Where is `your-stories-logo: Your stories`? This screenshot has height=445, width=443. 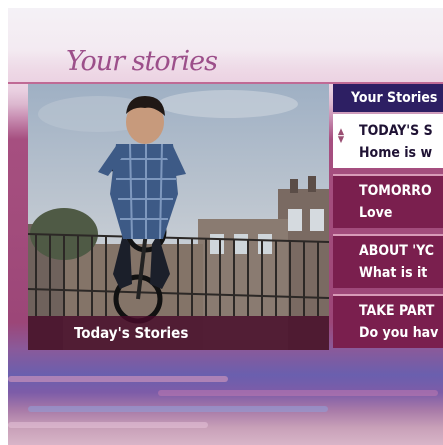 your-stories-logo: Your stories is located at coordinates (142, 61).